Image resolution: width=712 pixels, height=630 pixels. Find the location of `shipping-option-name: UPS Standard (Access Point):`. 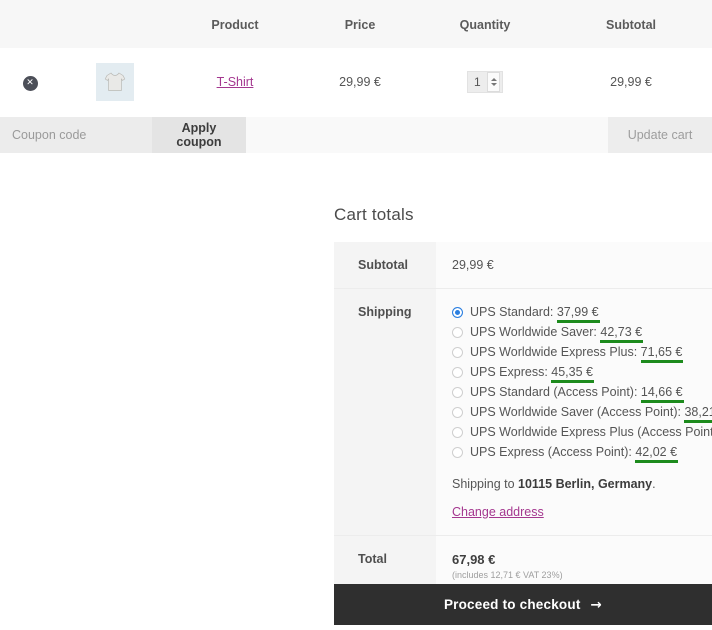

shipping-option-name: UPS Standard (Access Point): is located at coordinates (555, 392).